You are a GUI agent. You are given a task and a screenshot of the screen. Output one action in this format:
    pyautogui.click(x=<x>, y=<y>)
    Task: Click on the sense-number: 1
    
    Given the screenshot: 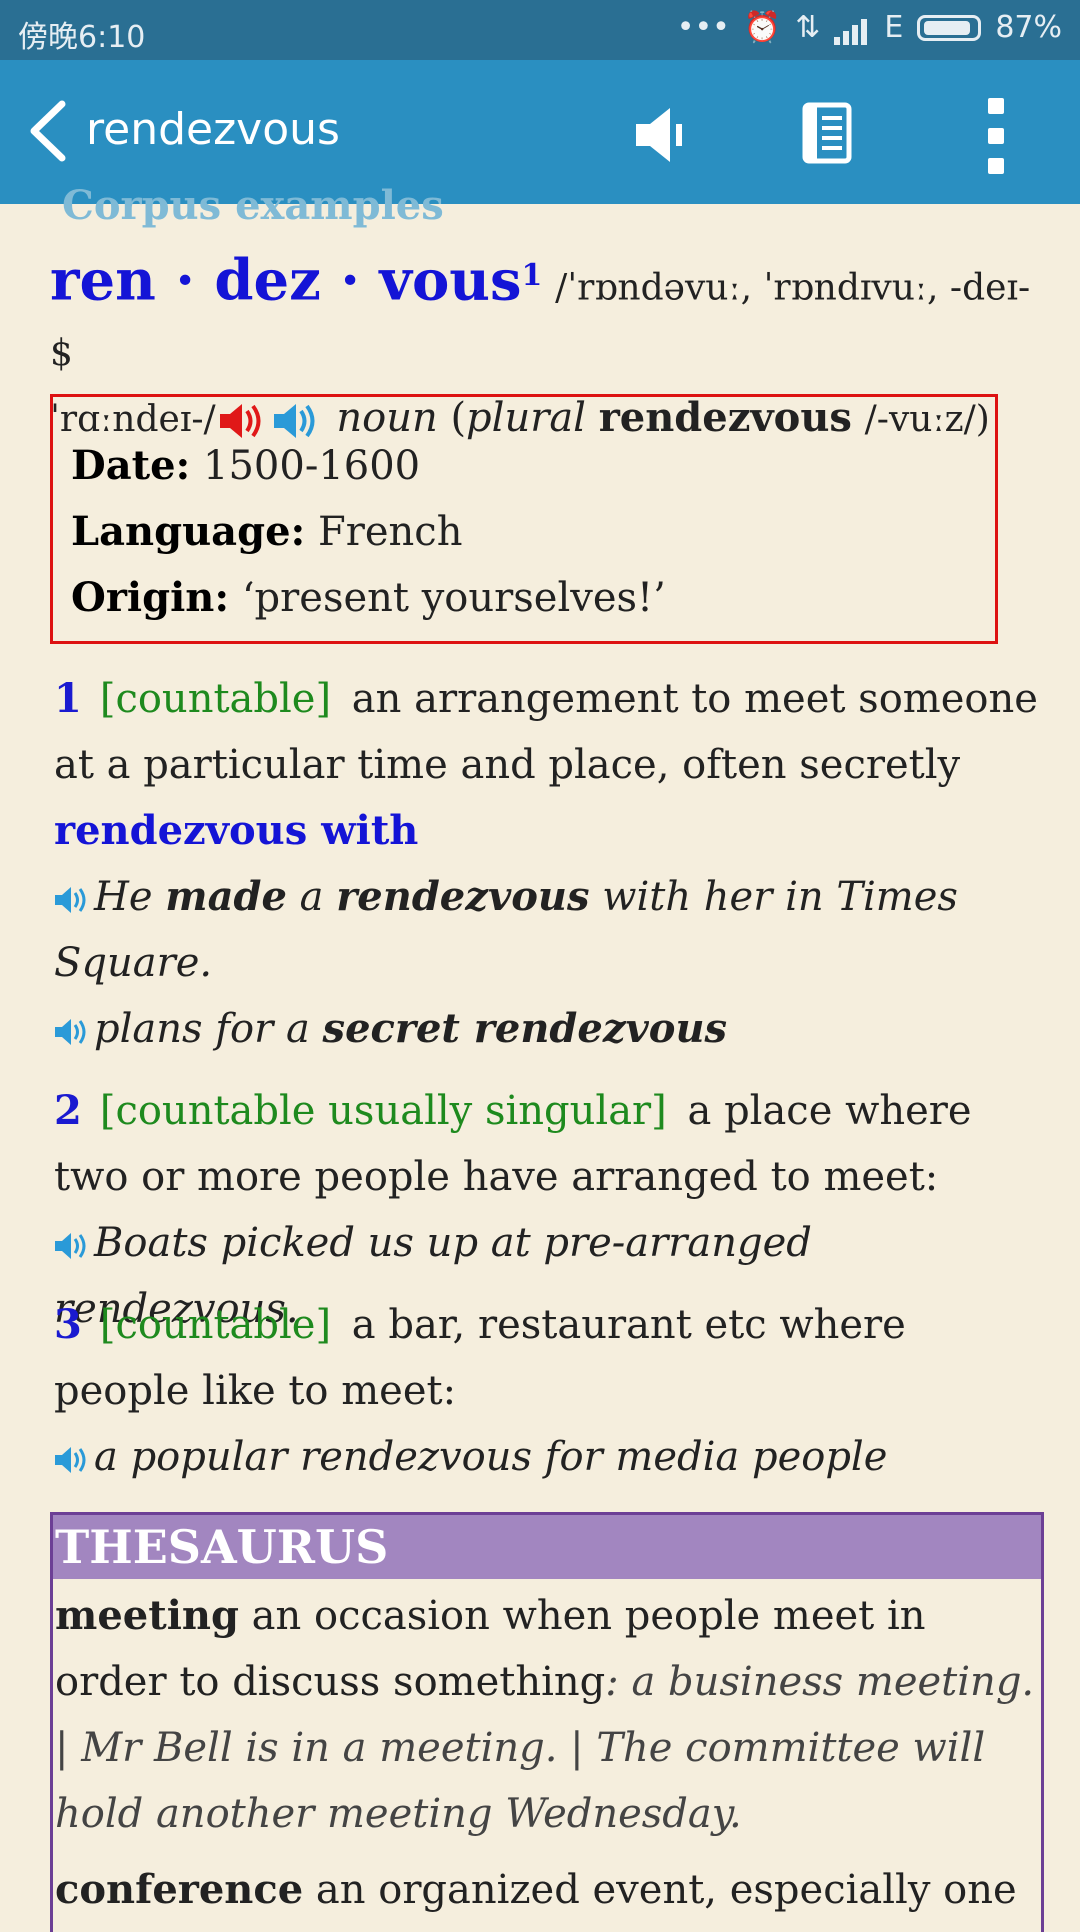 What is the action you would take?
    pyautogui.click(x=68, y=698)
    